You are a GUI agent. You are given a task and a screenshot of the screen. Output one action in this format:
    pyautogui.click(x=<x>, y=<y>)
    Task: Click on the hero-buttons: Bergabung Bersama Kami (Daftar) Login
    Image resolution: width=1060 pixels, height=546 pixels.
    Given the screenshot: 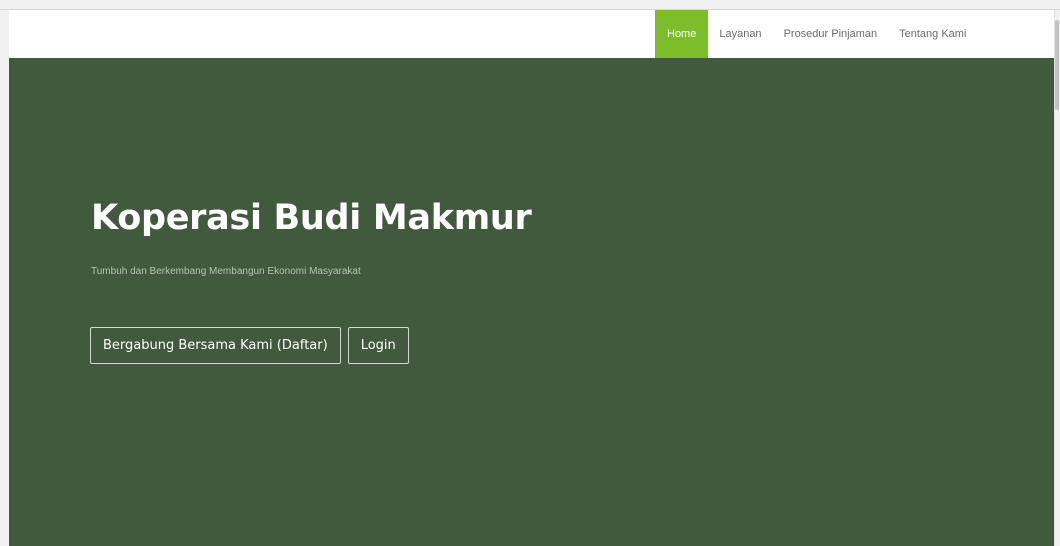 What is the action you would take?
    pyautogui.click(x=249, y=345)
    